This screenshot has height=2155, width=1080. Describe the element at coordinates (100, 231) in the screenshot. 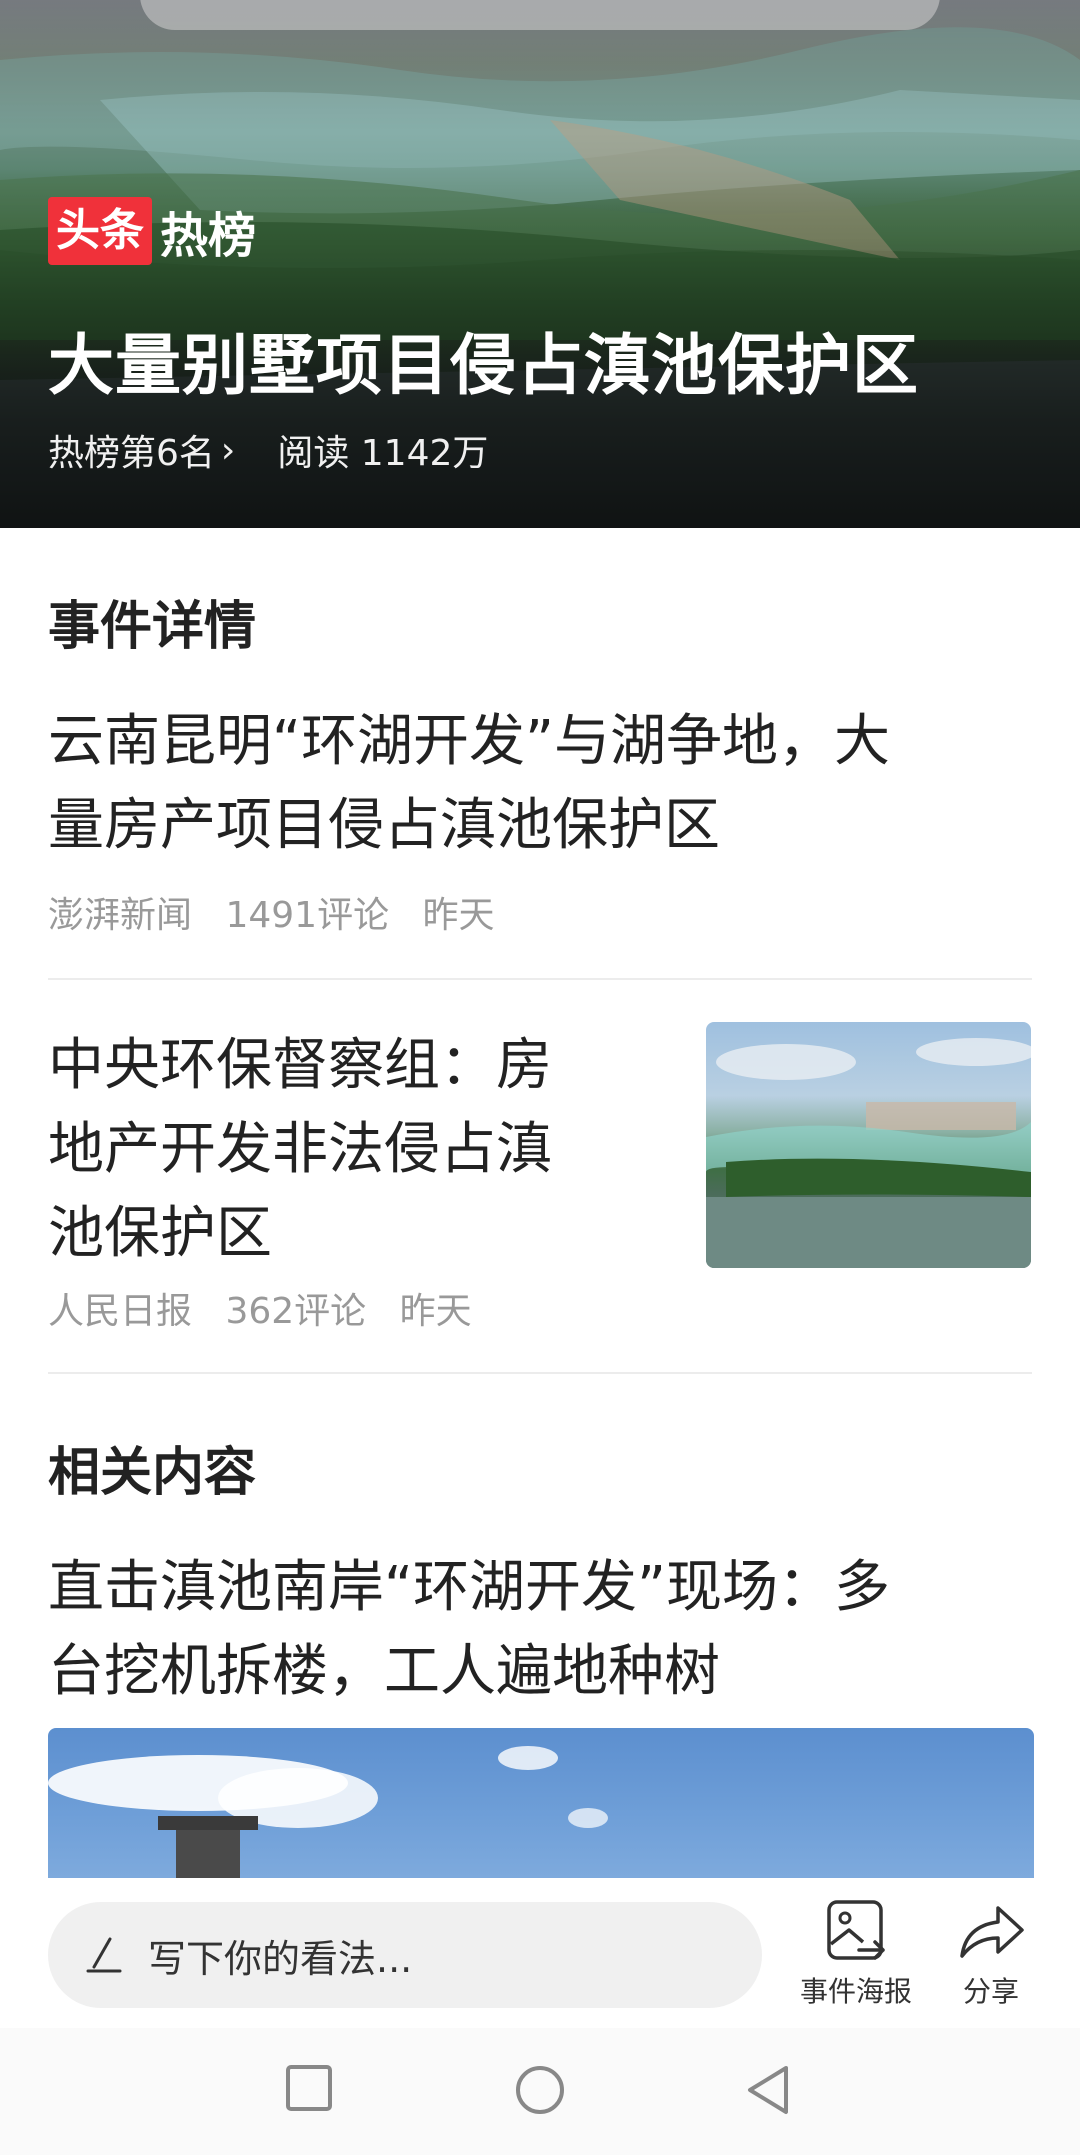

I see `badge-red-text: 头条` at that location.